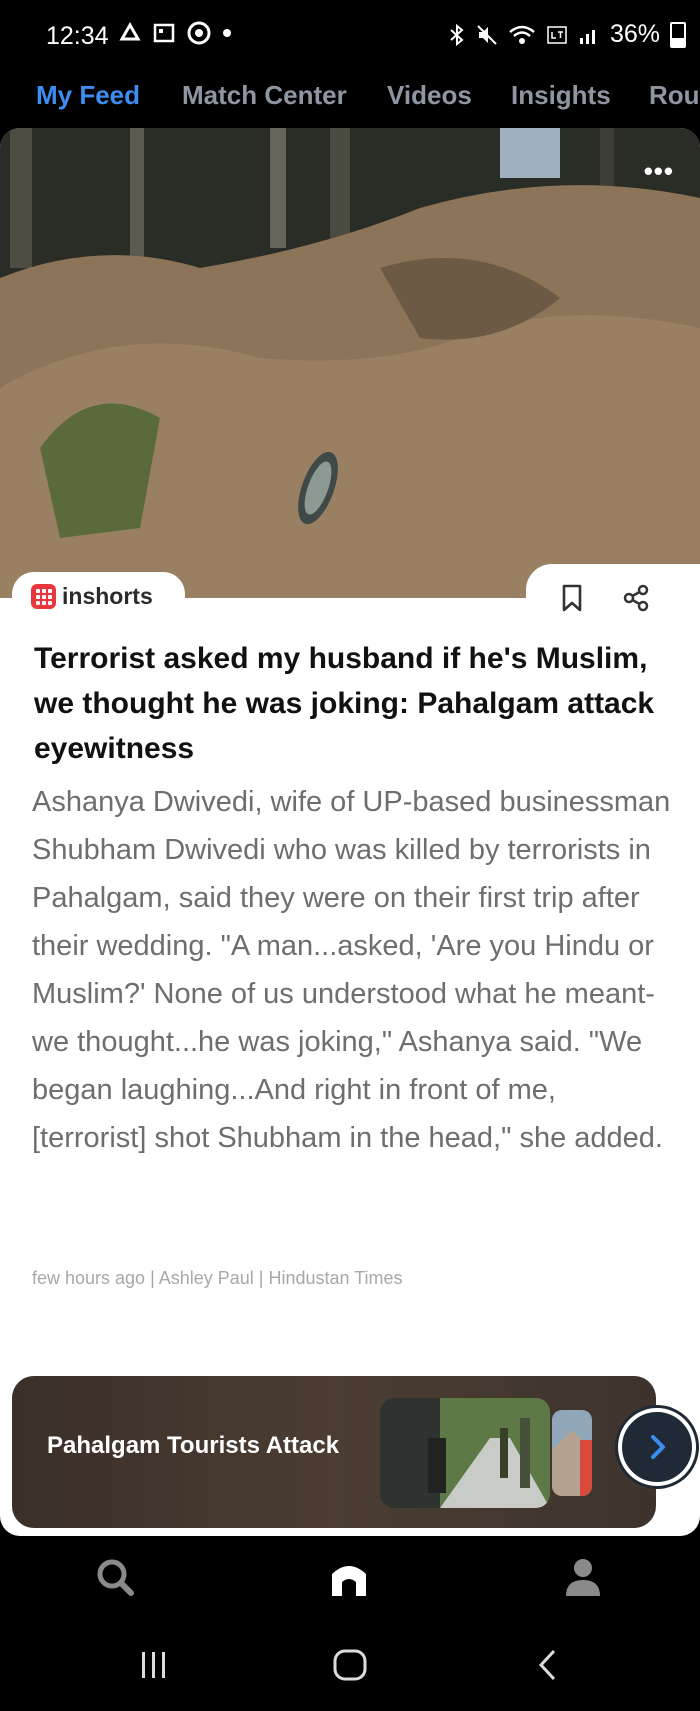 The image size is (700, 1711). What do you see at coordinates (522, 34) in the screenshot?
I see `wifi-icon` at bounding box center [522, 34].